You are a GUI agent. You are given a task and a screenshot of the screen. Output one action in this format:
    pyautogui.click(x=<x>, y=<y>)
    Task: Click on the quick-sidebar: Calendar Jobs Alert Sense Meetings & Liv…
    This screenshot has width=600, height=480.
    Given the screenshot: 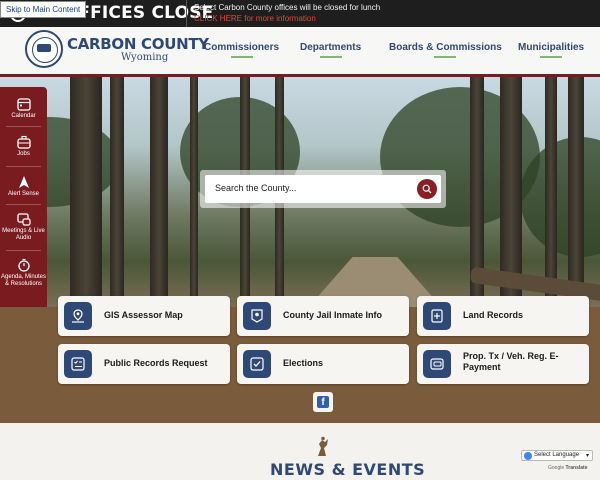 What is the action you would take?
    pyautogui.click(x=23, y=200)
    